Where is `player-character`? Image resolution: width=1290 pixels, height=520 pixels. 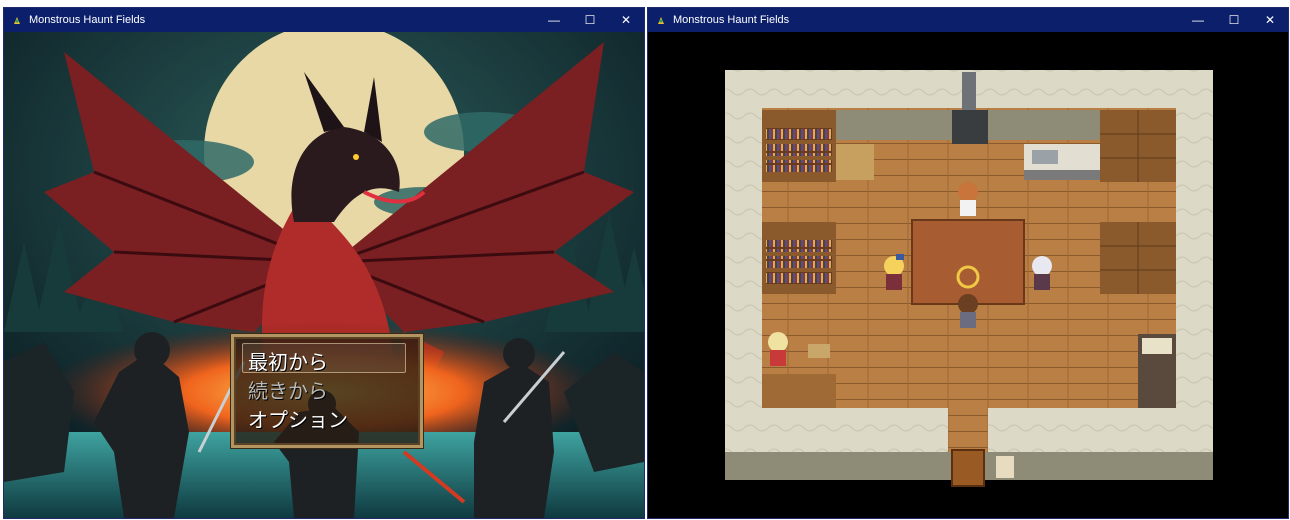 player-character is located at coordinates (968, 311).